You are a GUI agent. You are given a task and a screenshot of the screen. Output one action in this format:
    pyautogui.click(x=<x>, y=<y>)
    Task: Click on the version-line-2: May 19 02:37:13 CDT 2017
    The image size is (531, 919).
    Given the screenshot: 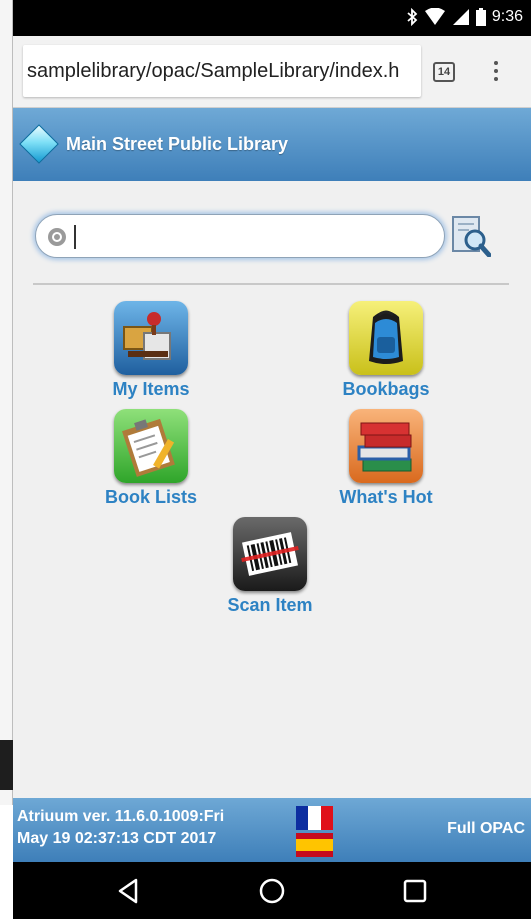 What is the action you would take?
    pyautogui.click(x=117, y=838)
    